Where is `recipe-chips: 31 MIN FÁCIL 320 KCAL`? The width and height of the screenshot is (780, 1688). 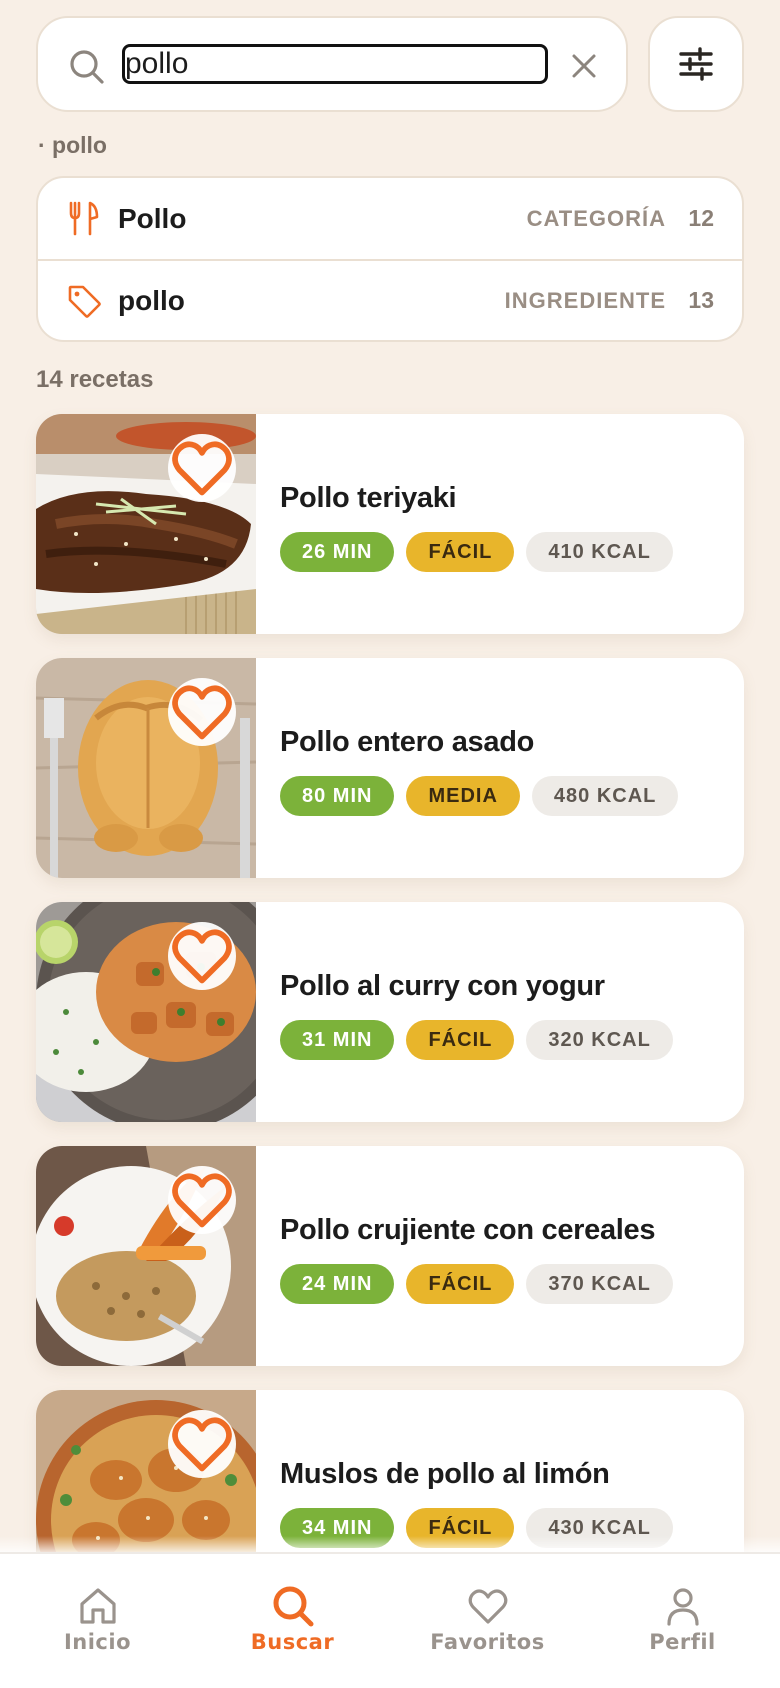 recipe-chips: 31 MIN FÁCIL 320 KCAL is located at coordinates (476, 1040).